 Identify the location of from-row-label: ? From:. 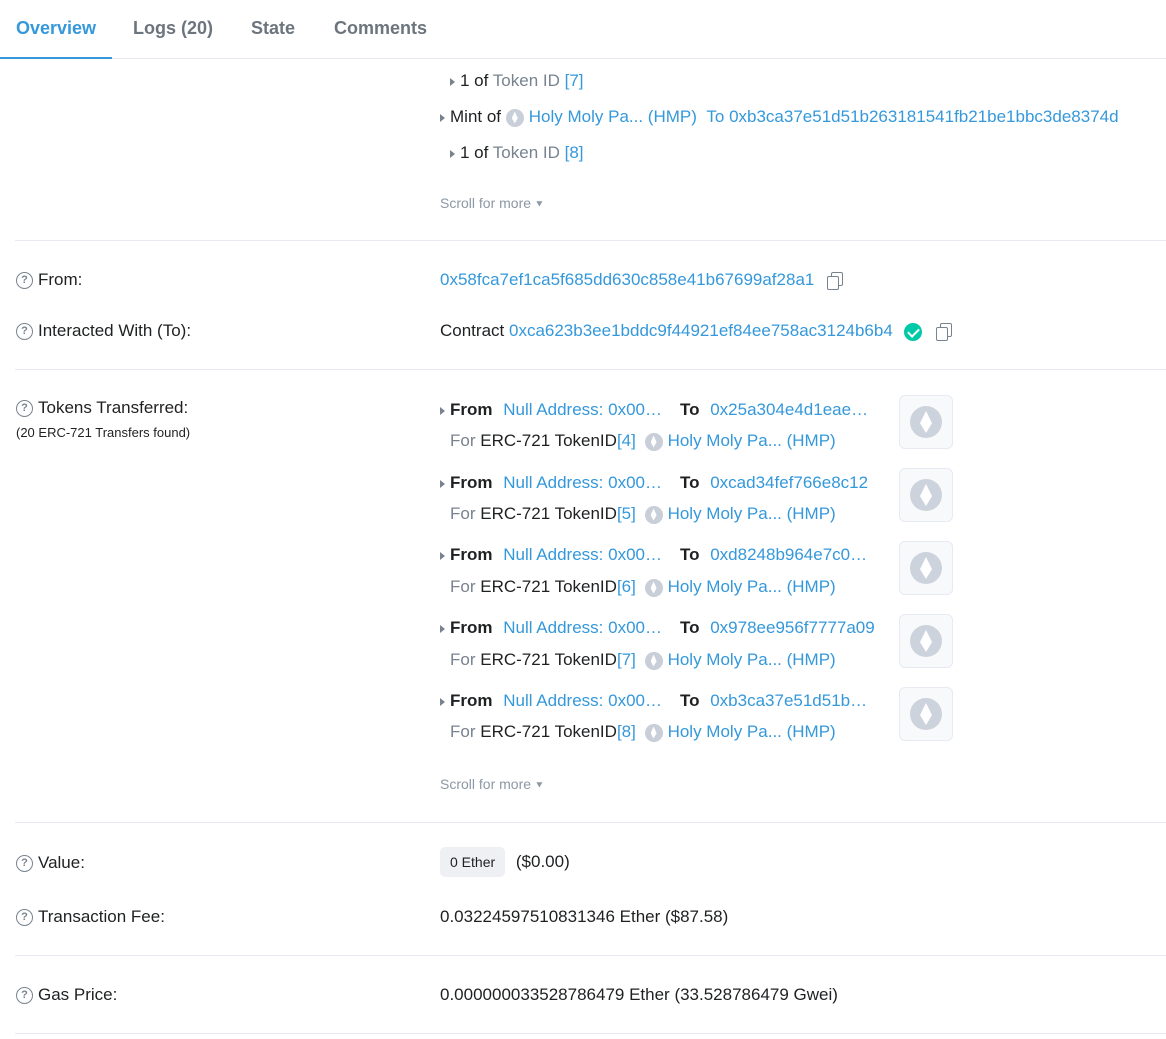
(49, 280).